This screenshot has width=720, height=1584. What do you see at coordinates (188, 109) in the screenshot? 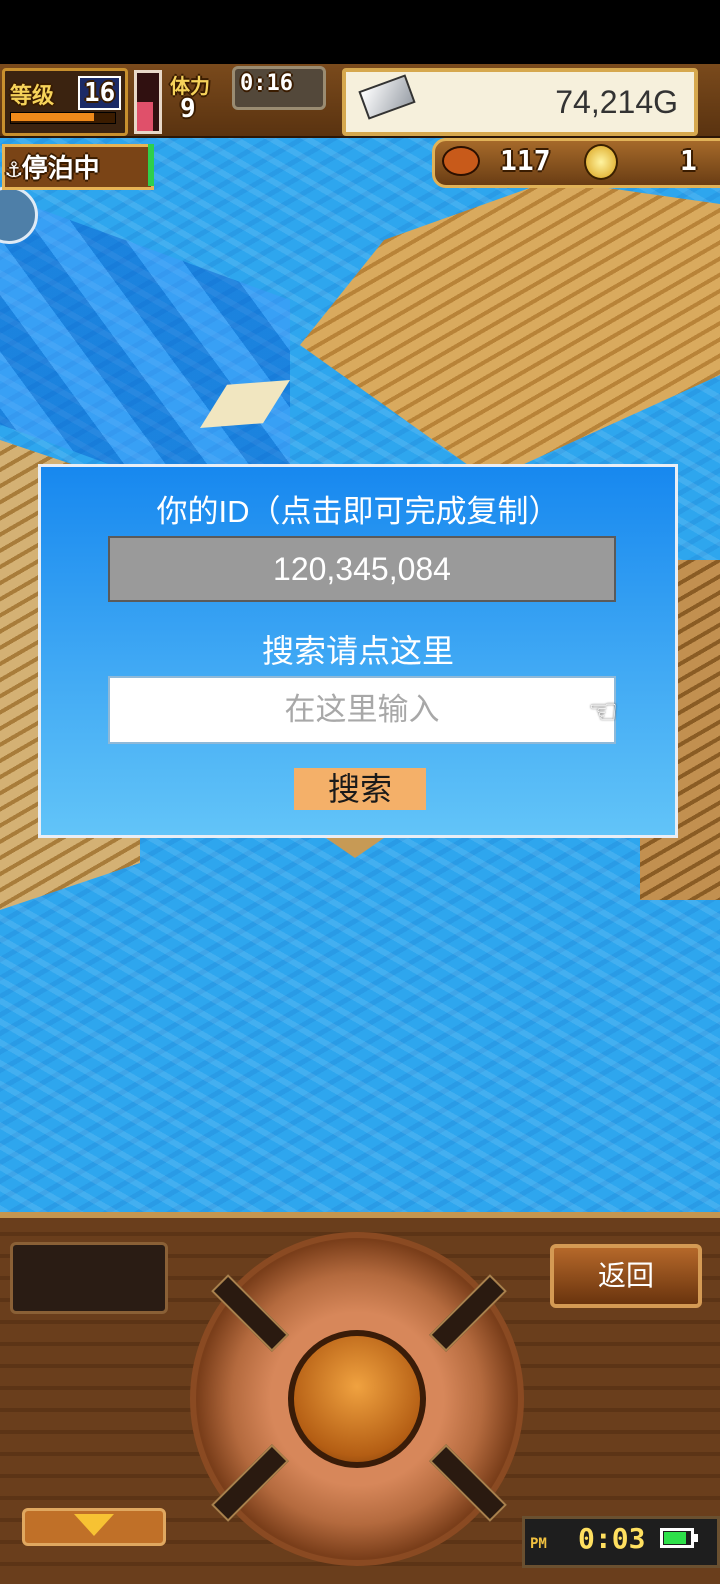
I see `stamina-value: 9` at bounding box center [188, 109].